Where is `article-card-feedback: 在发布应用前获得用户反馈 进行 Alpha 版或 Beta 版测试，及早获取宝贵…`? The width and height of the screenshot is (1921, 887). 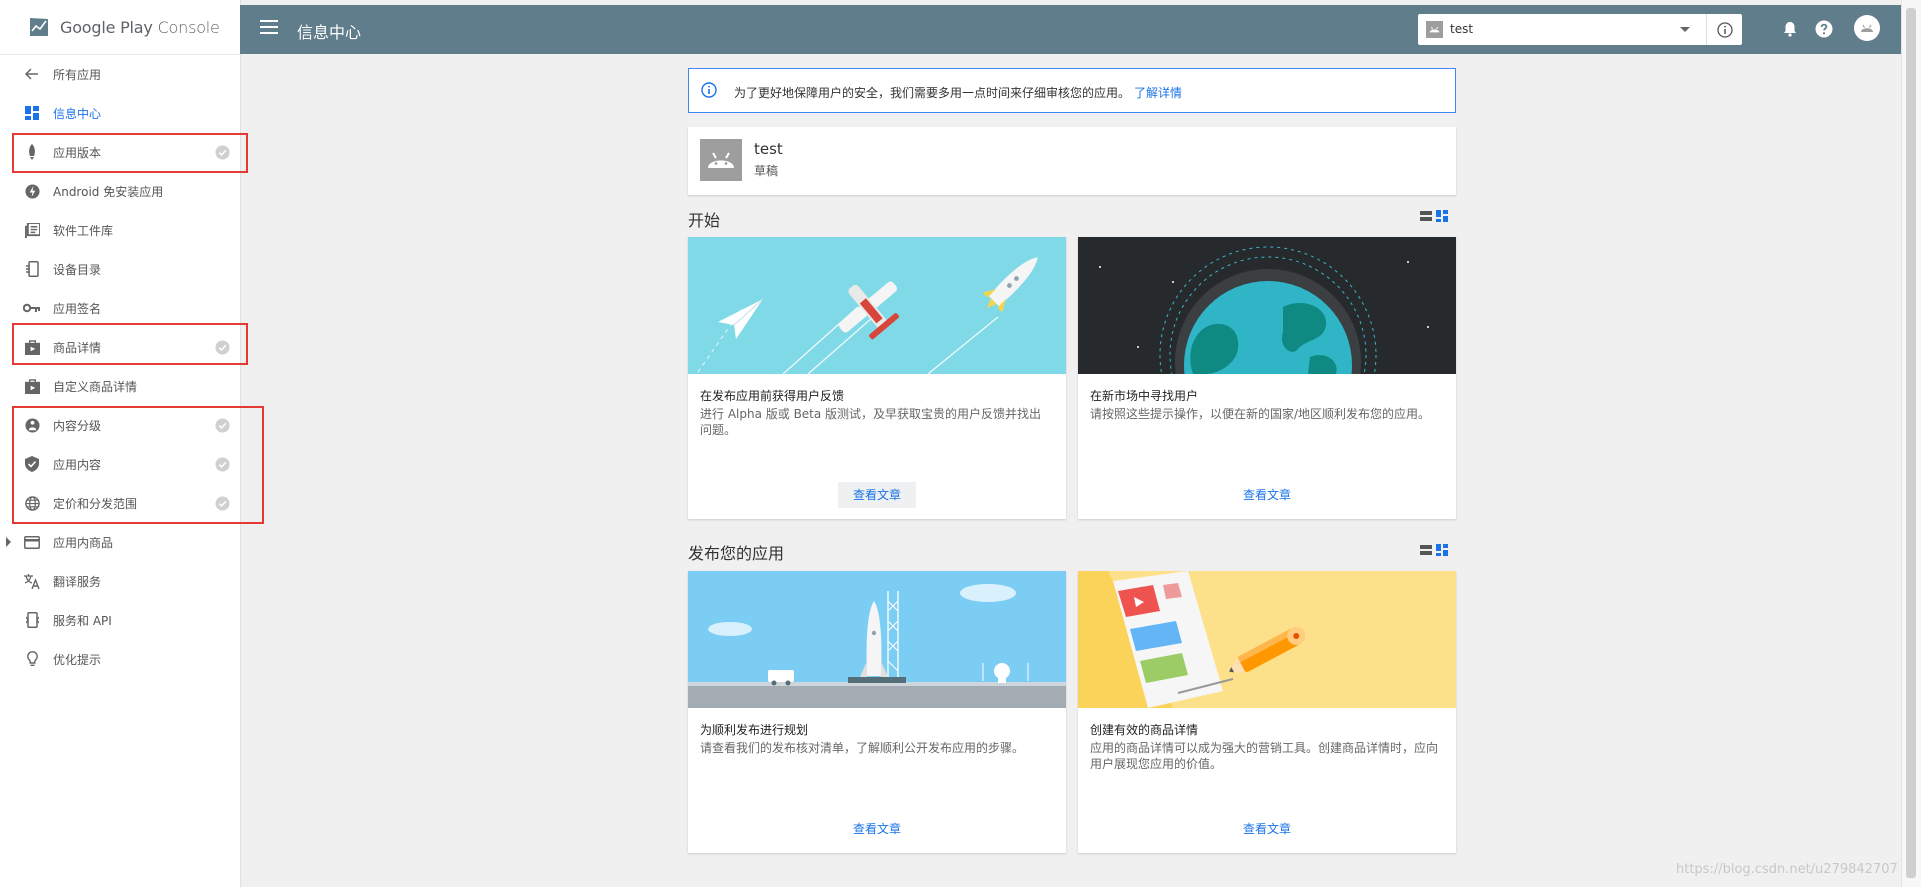 article-card-feedback: 在发布应用前获得用户反馈 进行 Alpha 版或 Beta 版测试，及早获取宝贵… is located at coordinates (877, 378).